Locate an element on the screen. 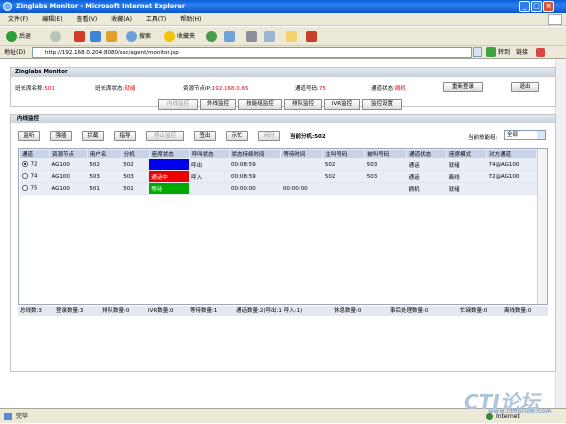 This screenshot has height=424, width=566. menu-favorites: 收藏(A) is located at coordinates (121, 19).